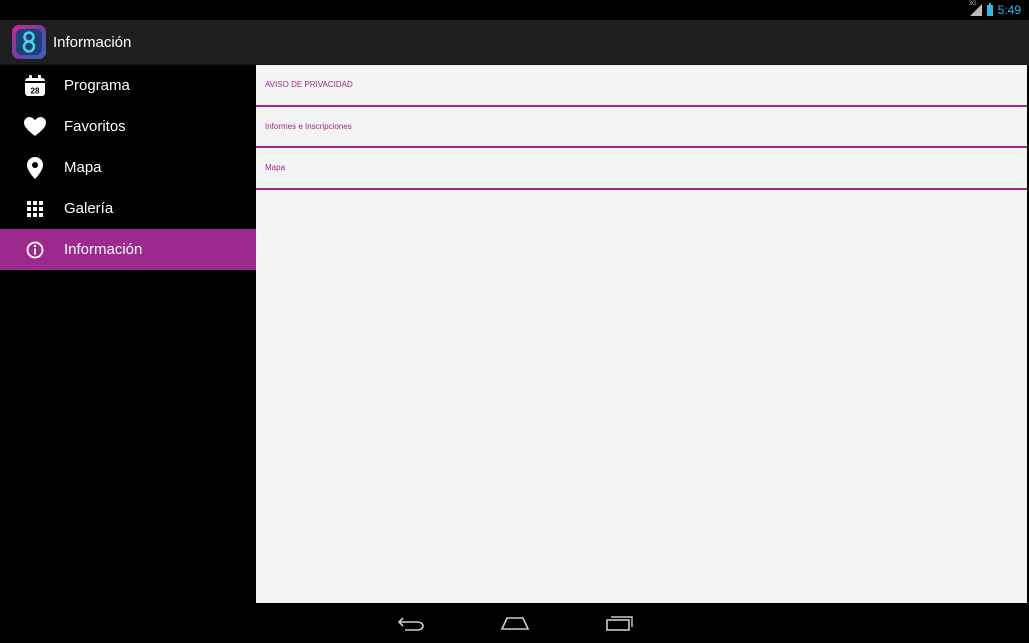  Describe the element at coordinates (97, 85) in the screenshot. I see `drawer-item-label: Programa` at that location.